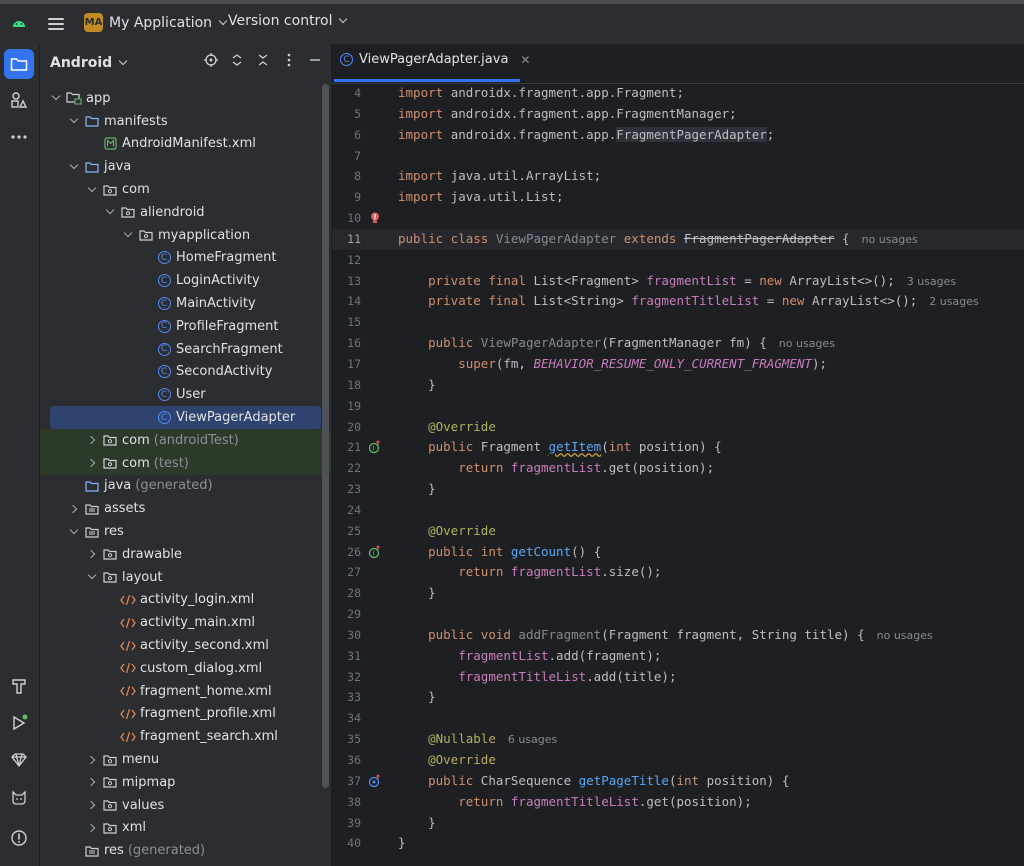 This screenshot has height=866, width=1024. Describe the element at coordinates (678, 760) in the screenshot. I see `code-line: 36 @Override` at that location.